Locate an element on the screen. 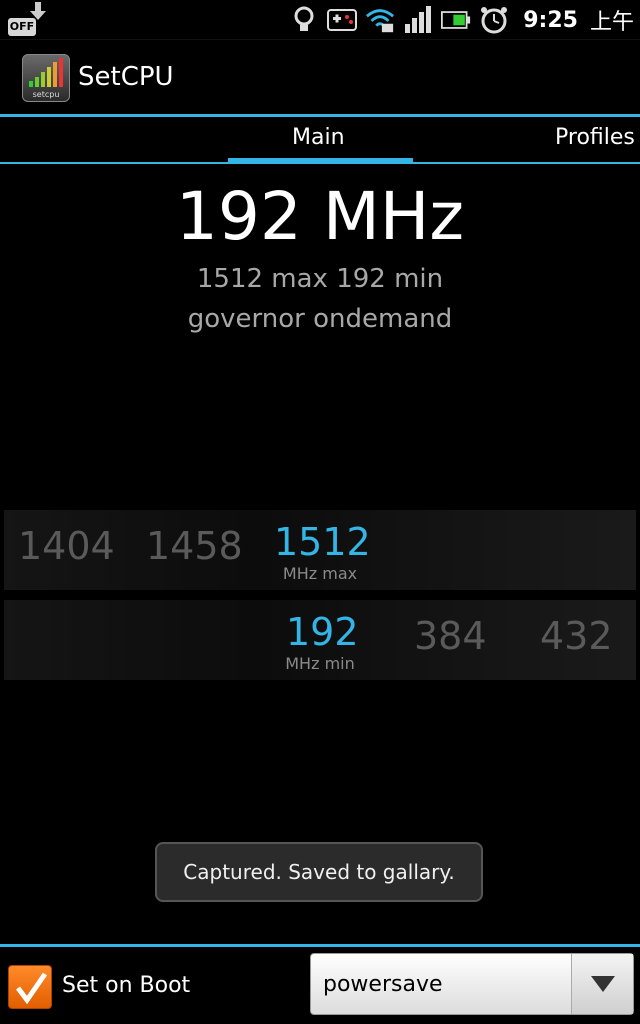 The height and width of the screenshot is (1024, 640). picker-max-unit: MHz max is located at coordinates (320, 573).